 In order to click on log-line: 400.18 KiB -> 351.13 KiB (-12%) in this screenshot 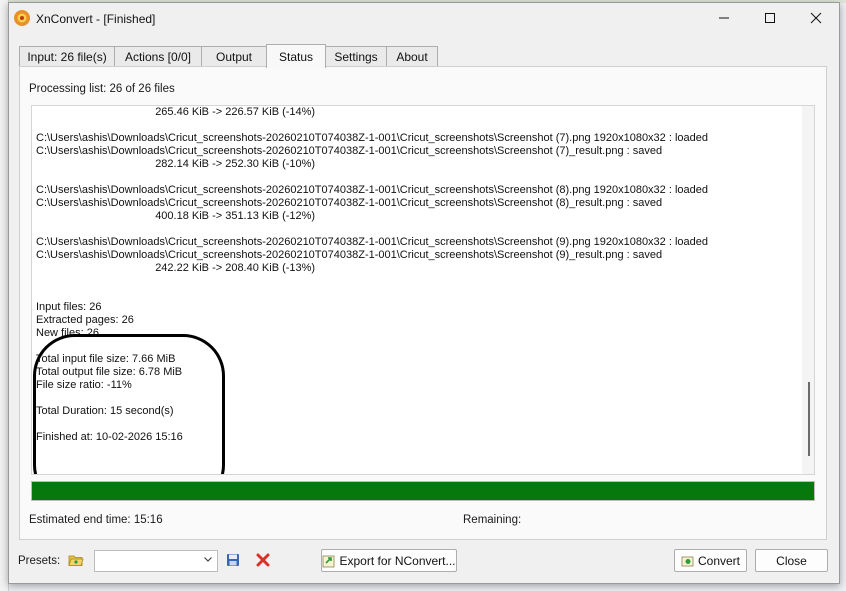, I will do `click(176, 216)`.